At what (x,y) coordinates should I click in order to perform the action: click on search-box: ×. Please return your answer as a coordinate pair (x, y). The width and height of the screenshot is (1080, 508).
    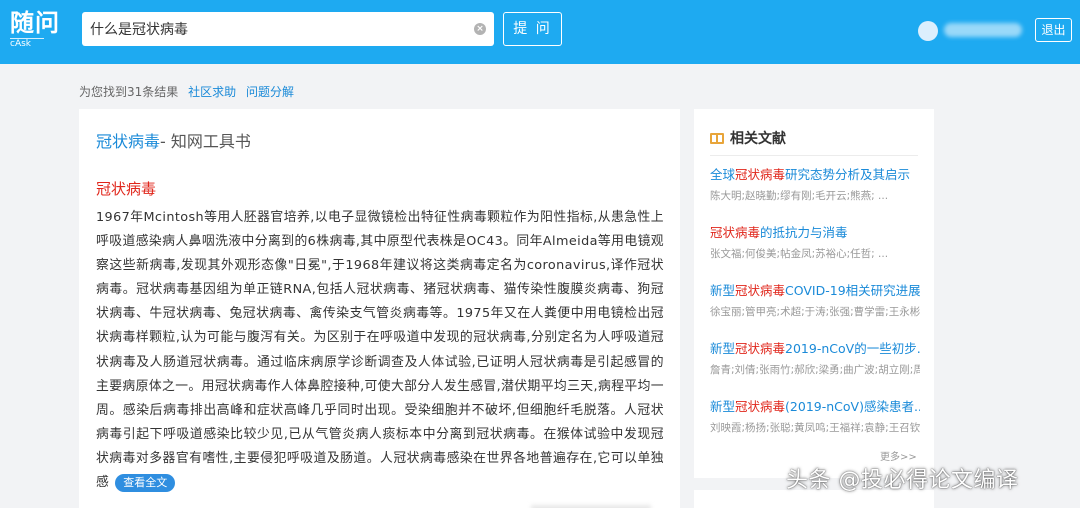
    Looking at the image, I should click on (288, 29).